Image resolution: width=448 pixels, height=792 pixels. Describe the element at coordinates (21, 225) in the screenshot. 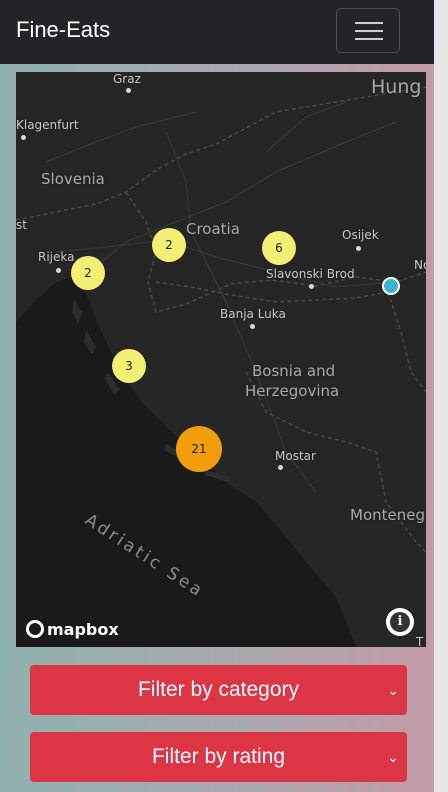

I see `place-label-st: st` at that location.